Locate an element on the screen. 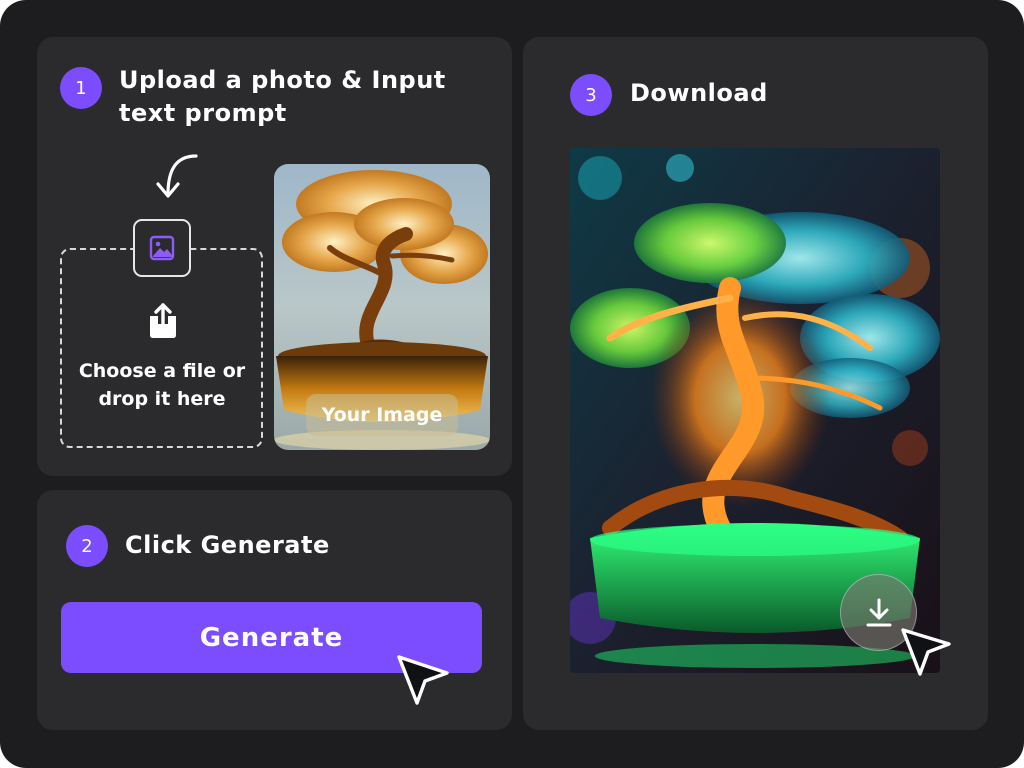  dropzone-text: Choose a file or drop it here is located at coordinates (162, 385).